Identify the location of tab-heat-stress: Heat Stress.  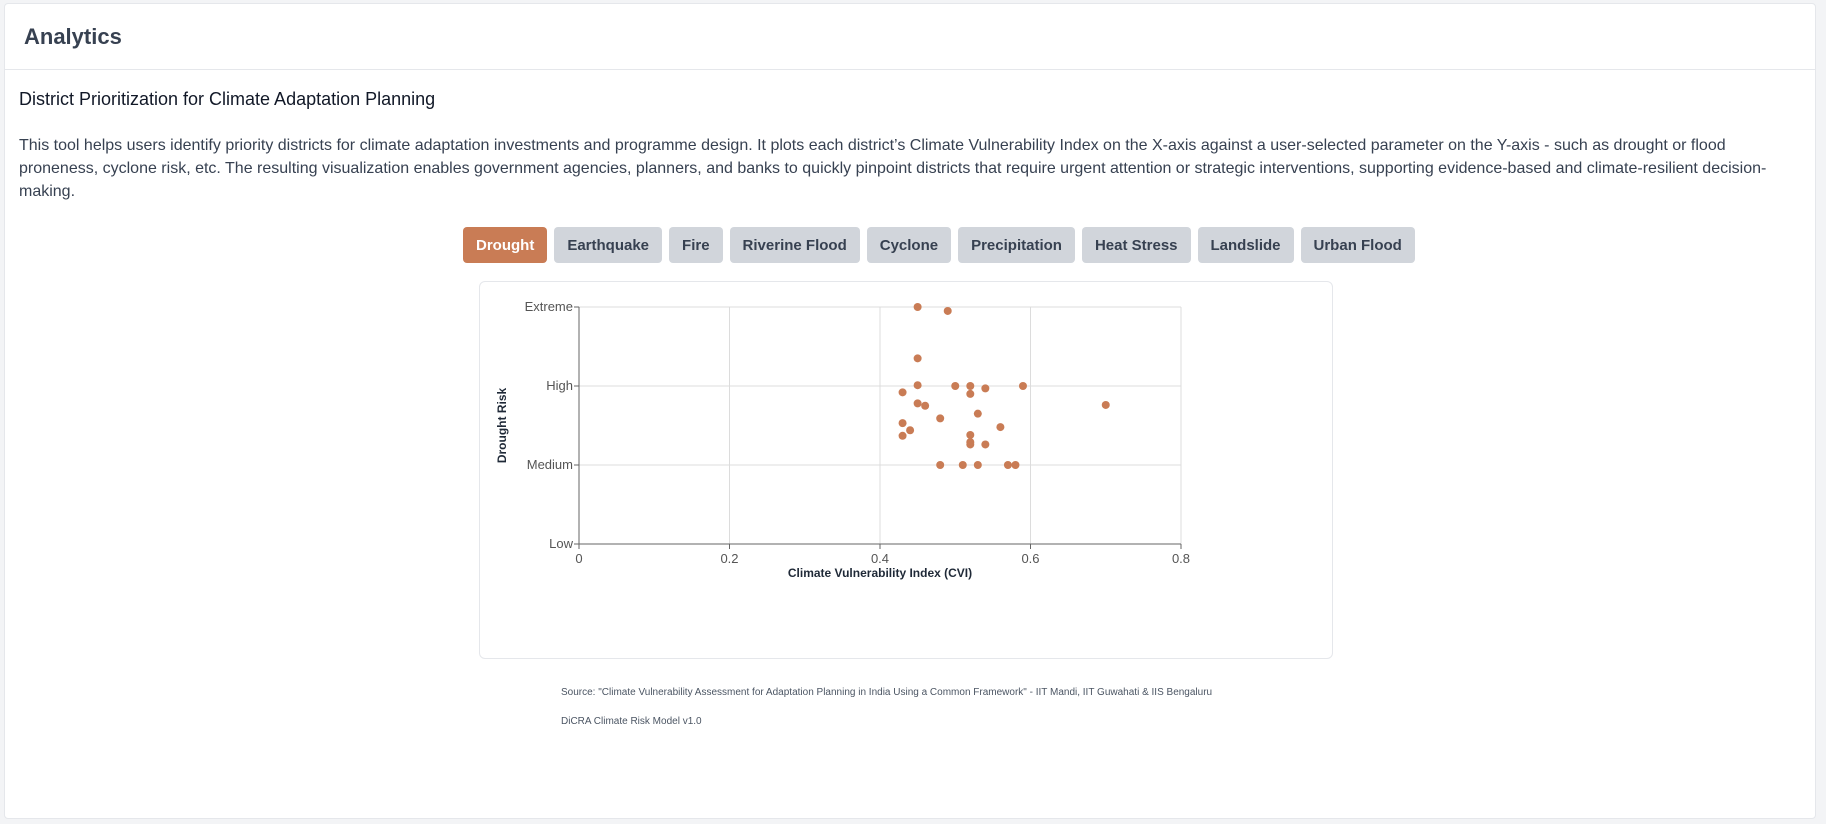
(1136, 245).